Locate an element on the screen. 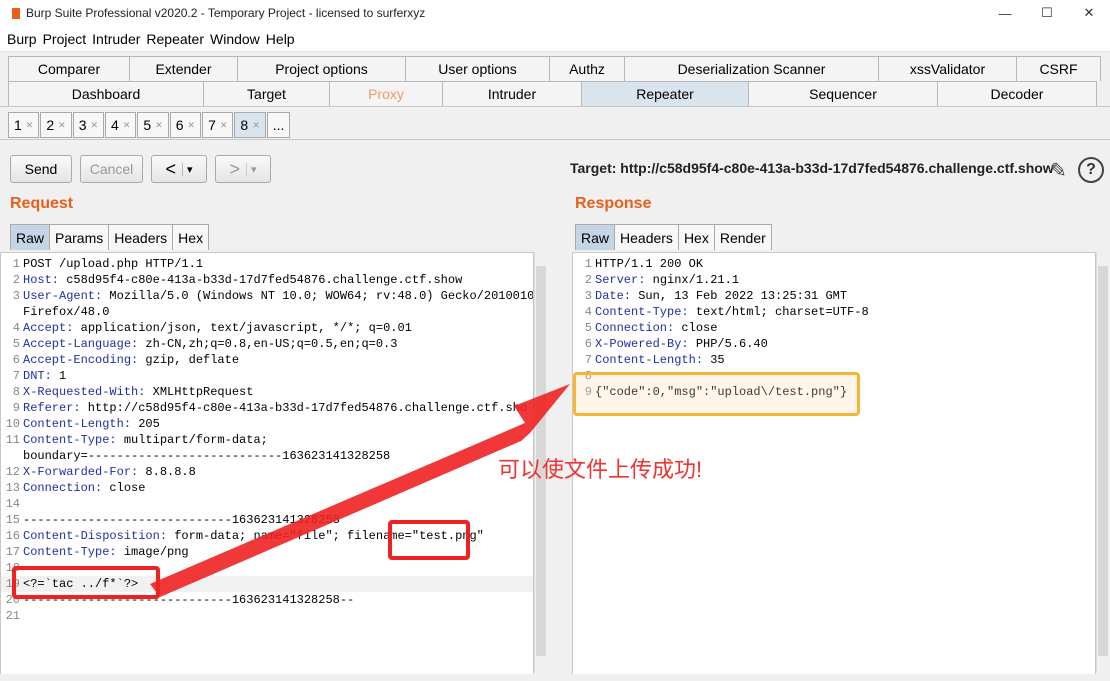  annotation-arrow is located at coordinates (360, 490).